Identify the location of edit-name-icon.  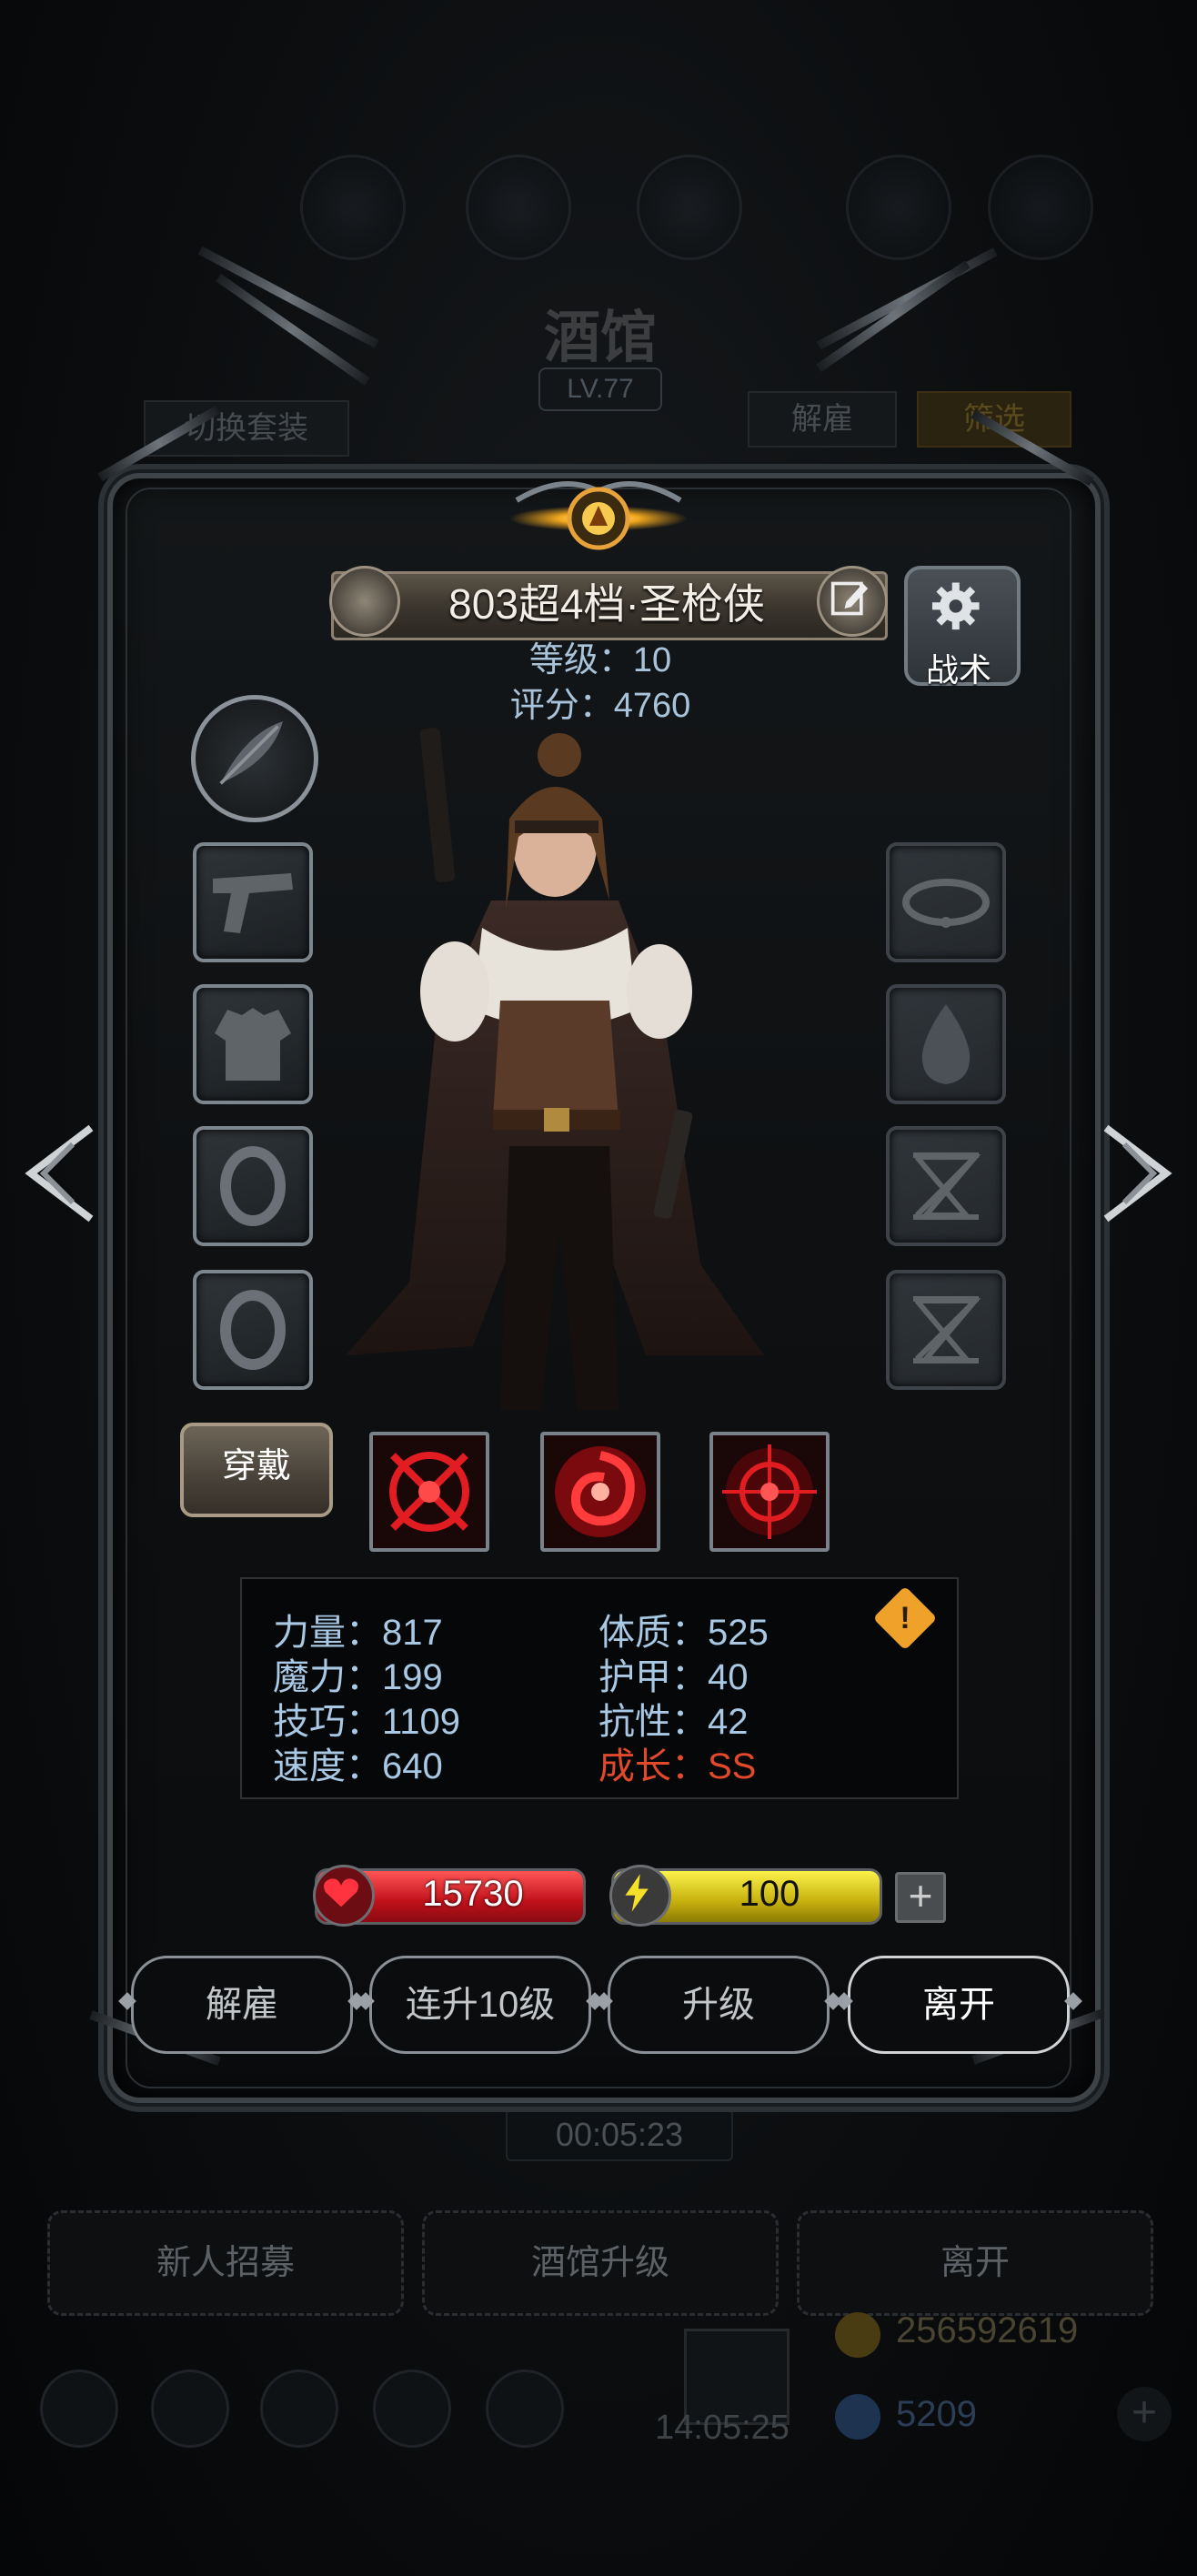
(852, 601).